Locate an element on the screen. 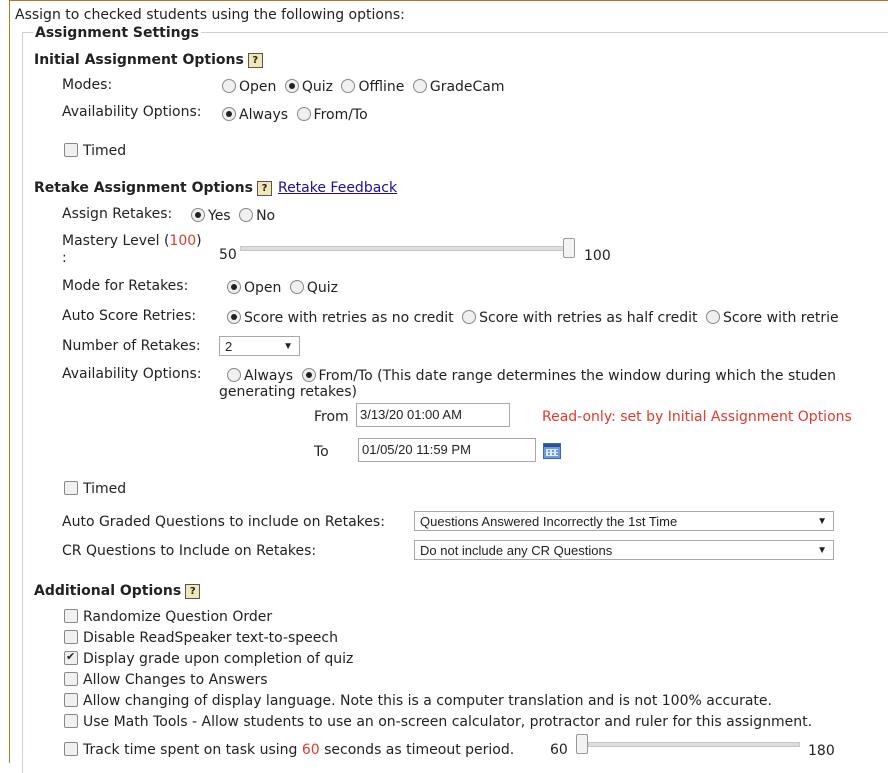  retake-avail-always-radio is located at coordinates (234, 375).